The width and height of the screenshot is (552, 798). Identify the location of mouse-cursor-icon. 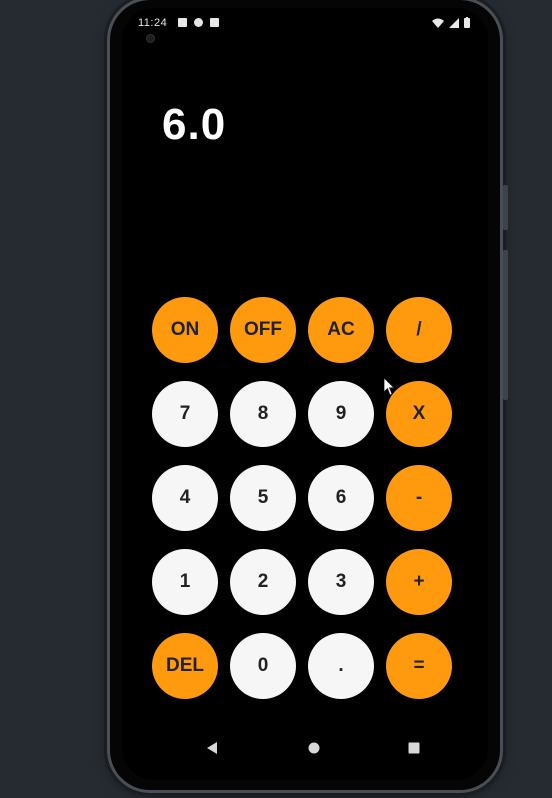
(389, 387).